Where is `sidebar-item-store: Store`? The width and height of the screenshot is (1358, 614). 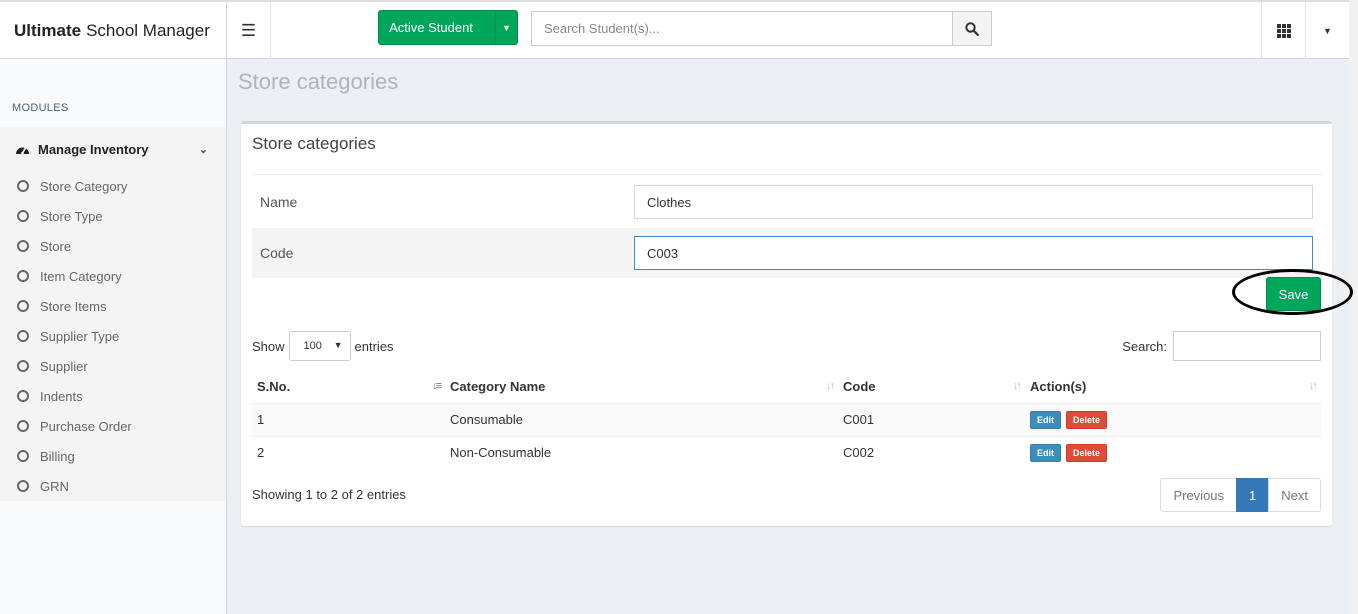
sidebar-item-store: Store is located at coordinates (113, 246).